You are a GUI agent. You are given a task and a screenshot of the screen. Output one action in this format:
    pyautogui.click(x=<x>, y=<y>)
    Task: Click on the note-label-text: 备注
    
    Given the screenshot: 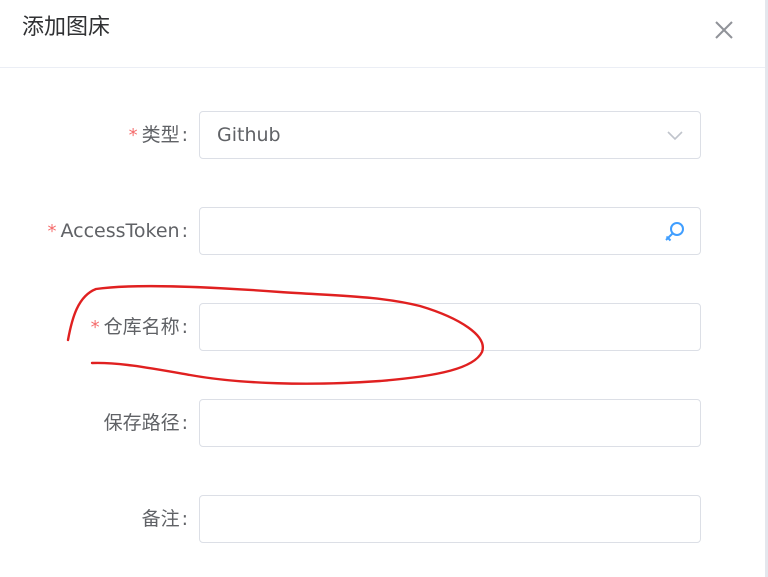 What is the action you would take?
    pyautogui.click(x=160, y=519)
    